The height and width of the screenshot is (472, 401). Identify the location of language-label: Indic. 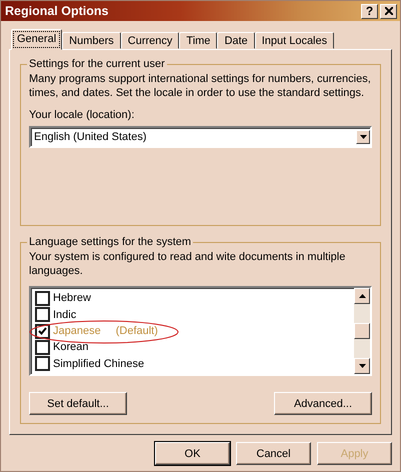
(64, 314).